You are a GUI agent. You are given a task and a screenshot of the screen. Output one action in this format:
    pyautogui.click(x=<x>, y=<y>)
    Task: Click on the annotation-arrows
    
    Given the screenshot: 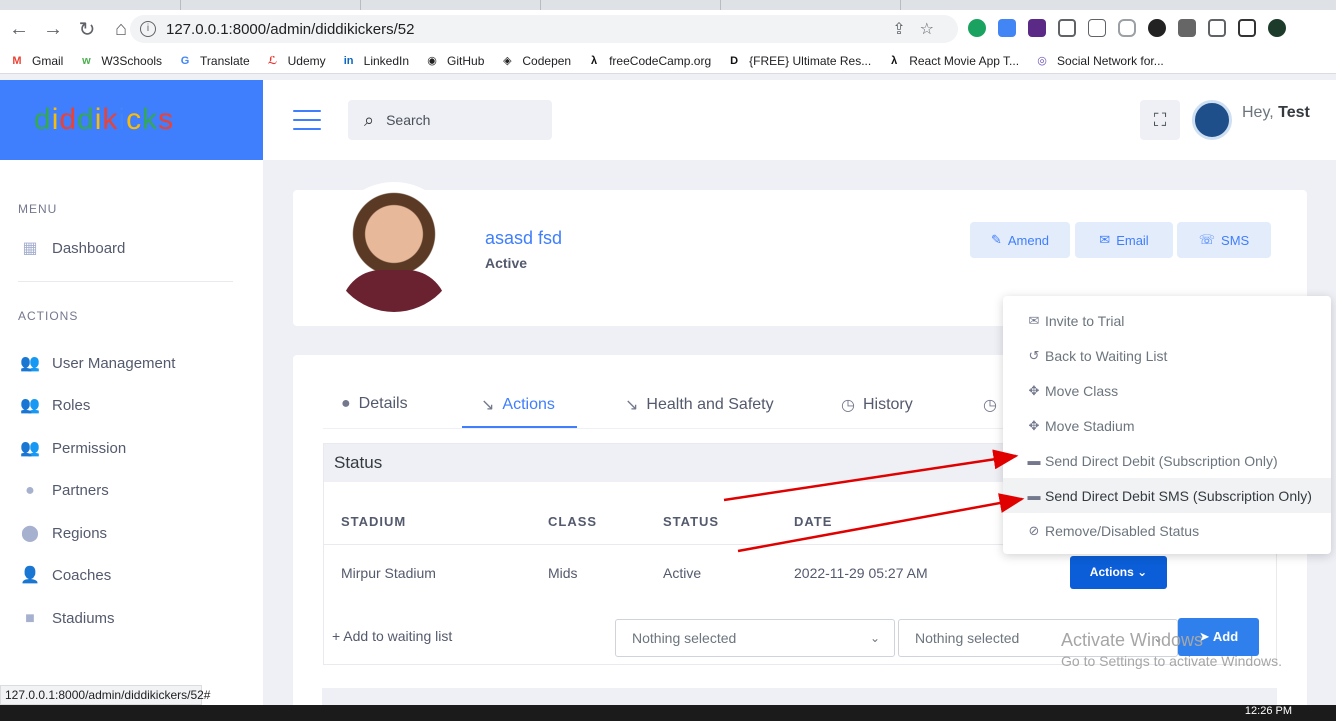 What is the action you would take?
    pyautogui.click(x=874, y=501)
    